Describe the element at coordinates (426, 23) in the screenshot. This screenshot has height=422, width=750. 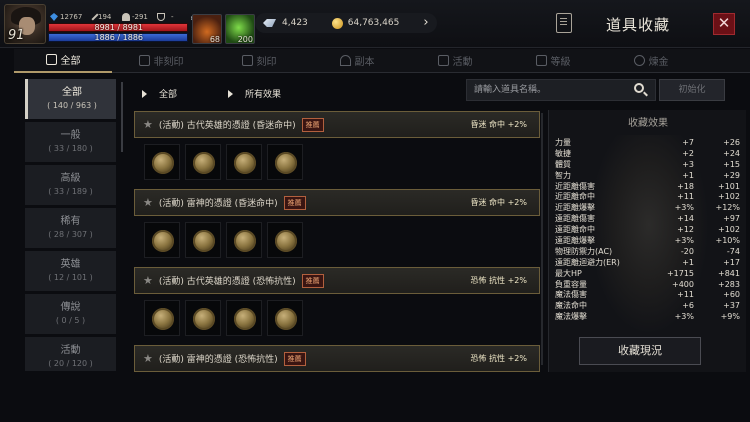
I see `currency-expand-button: ›` at that location.